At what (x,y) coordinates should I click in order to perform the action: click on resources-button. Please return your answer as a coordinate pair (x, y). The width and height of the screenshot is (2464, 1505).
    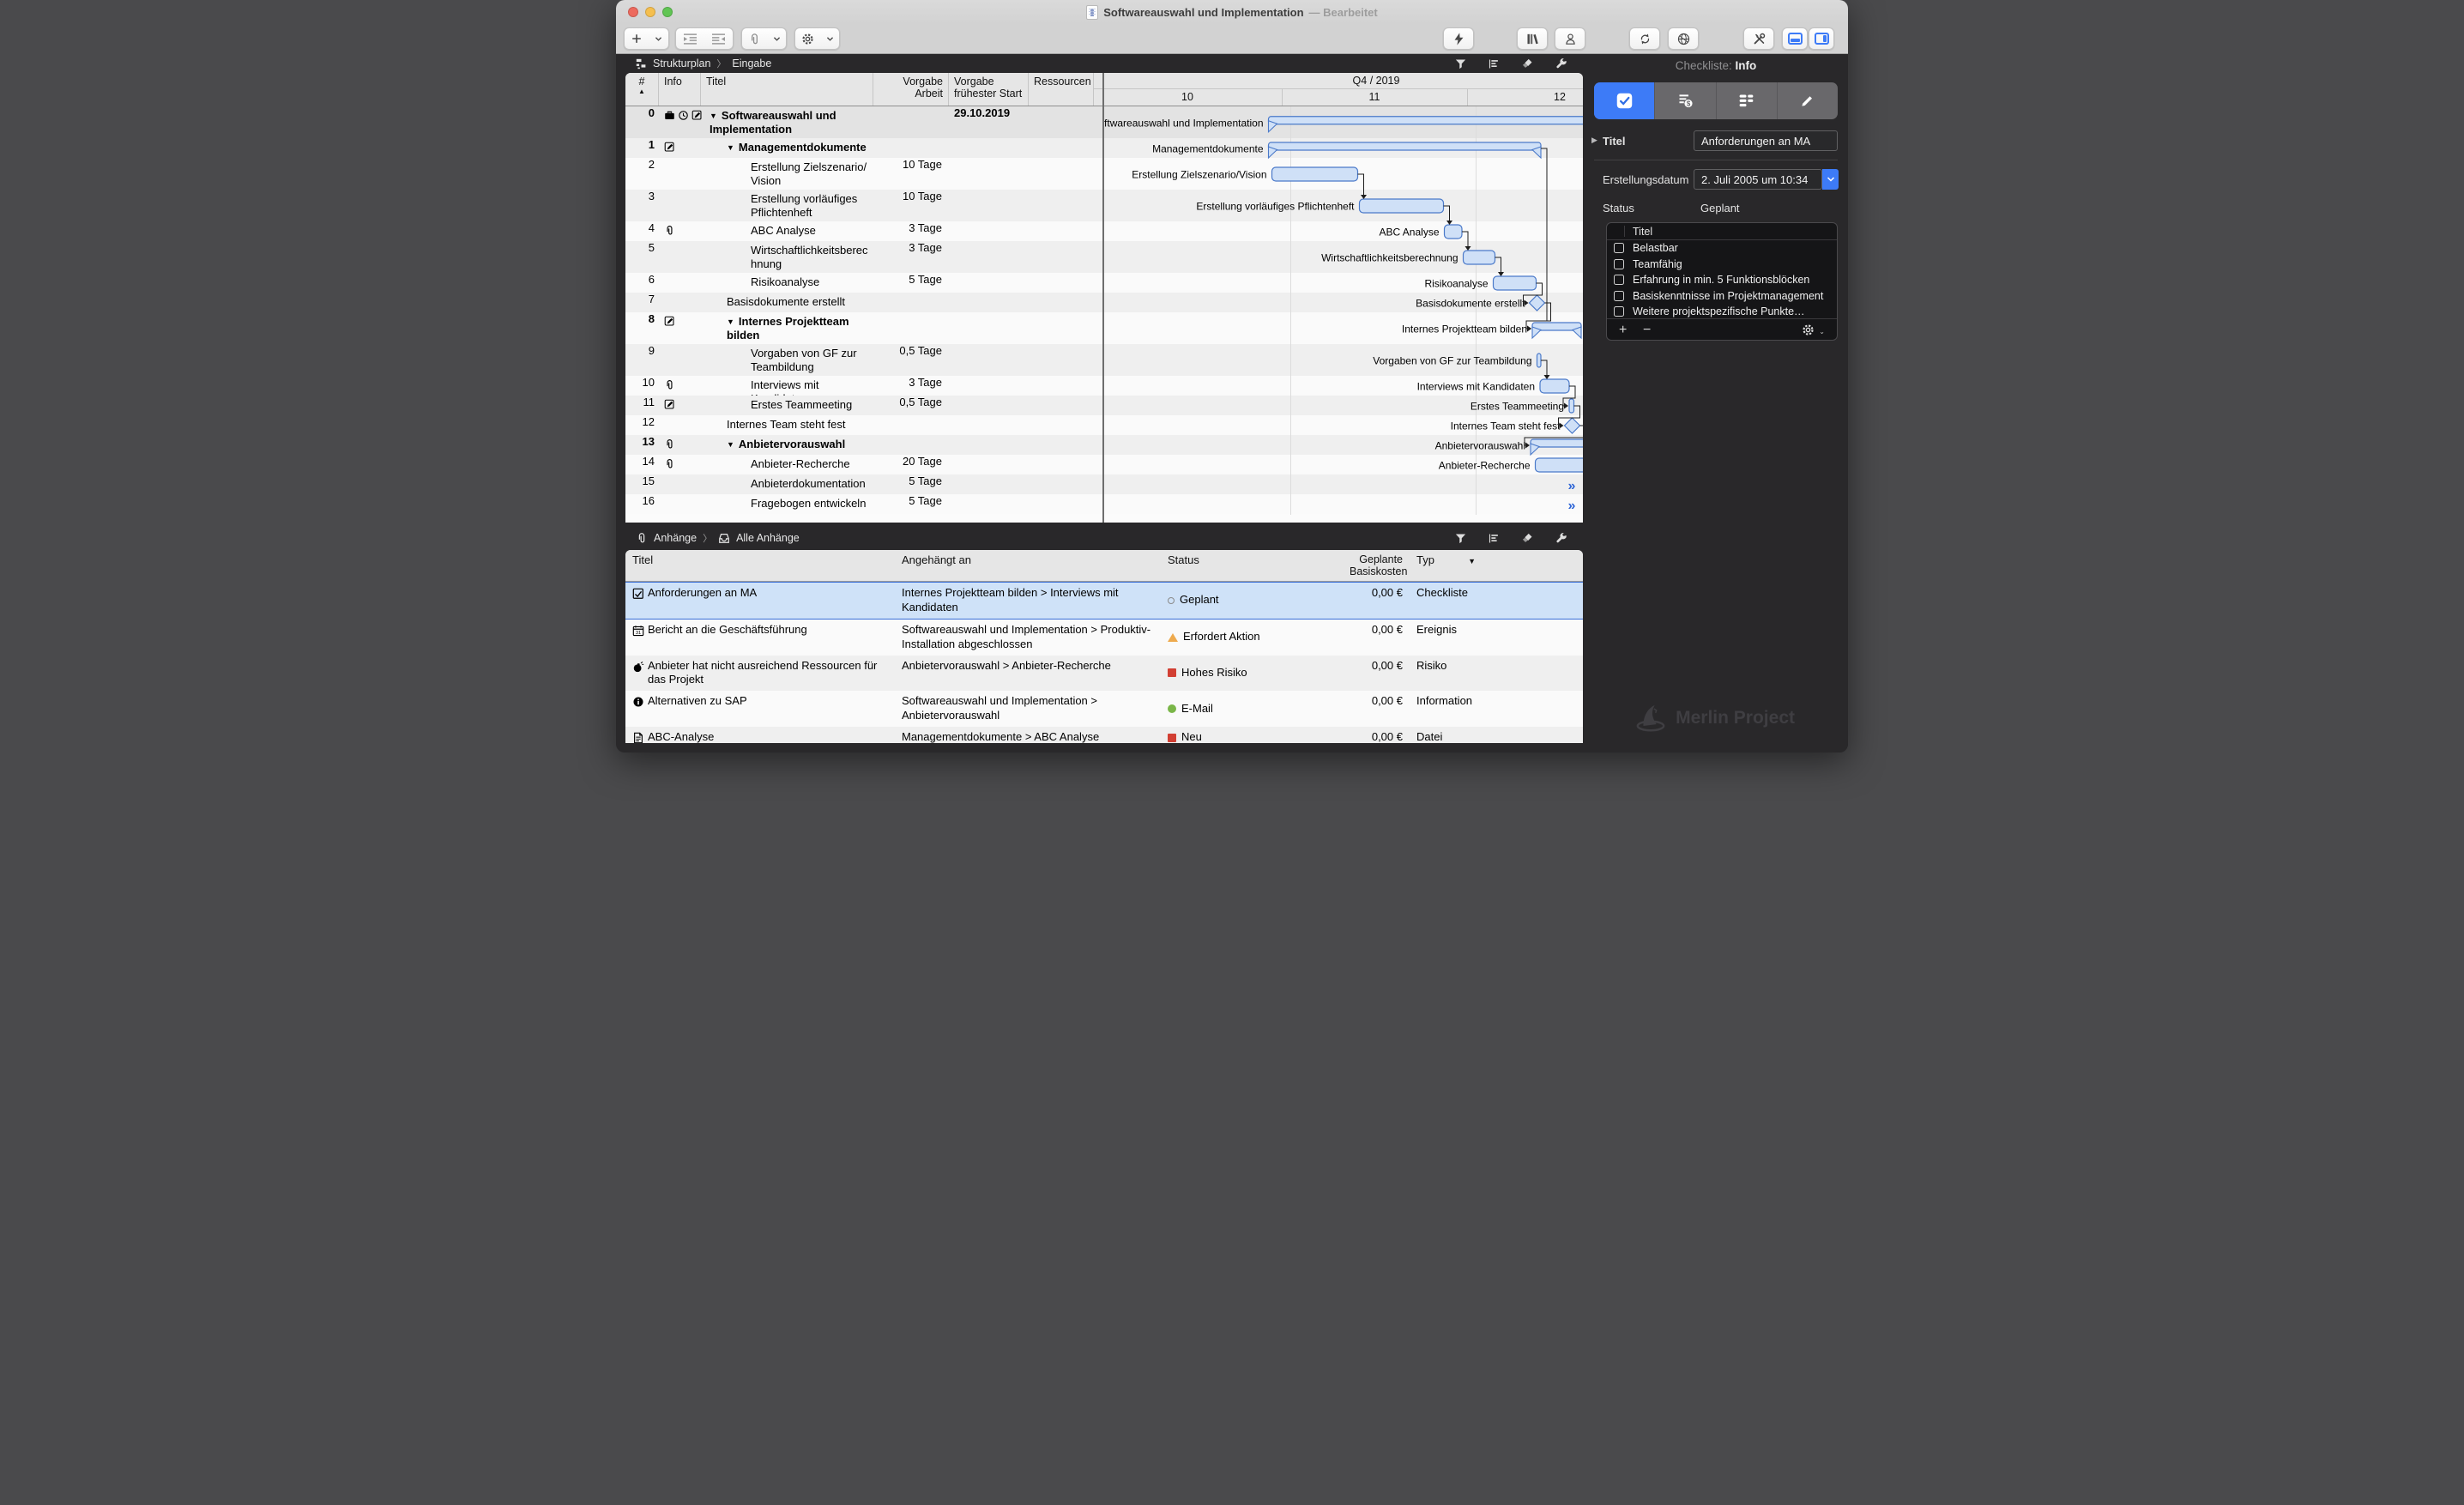
    Looking at the image, I should click on (1570, 38).